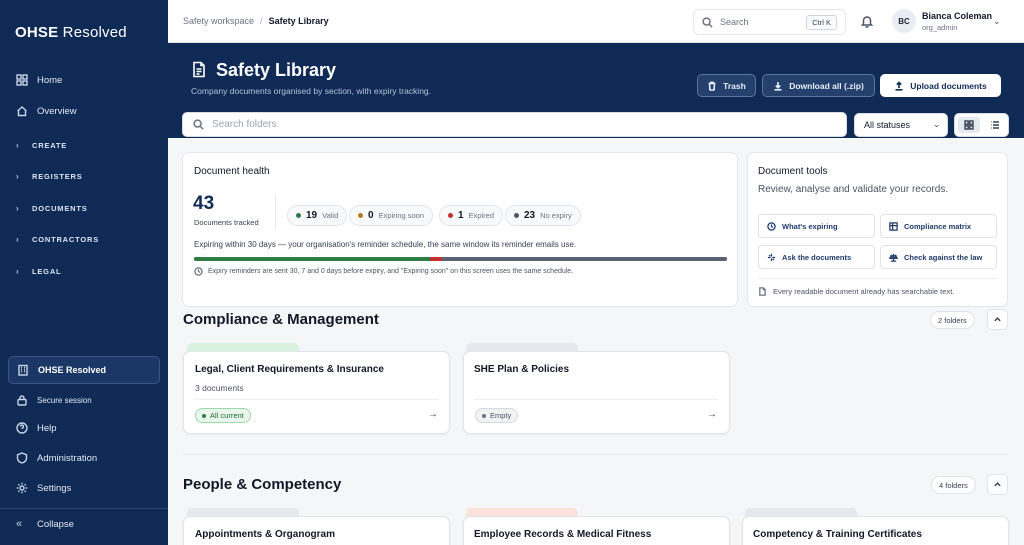 The image size is (1024, 545). I want to click on stat-pill-expired: 1 Expired, so click(471, 215).